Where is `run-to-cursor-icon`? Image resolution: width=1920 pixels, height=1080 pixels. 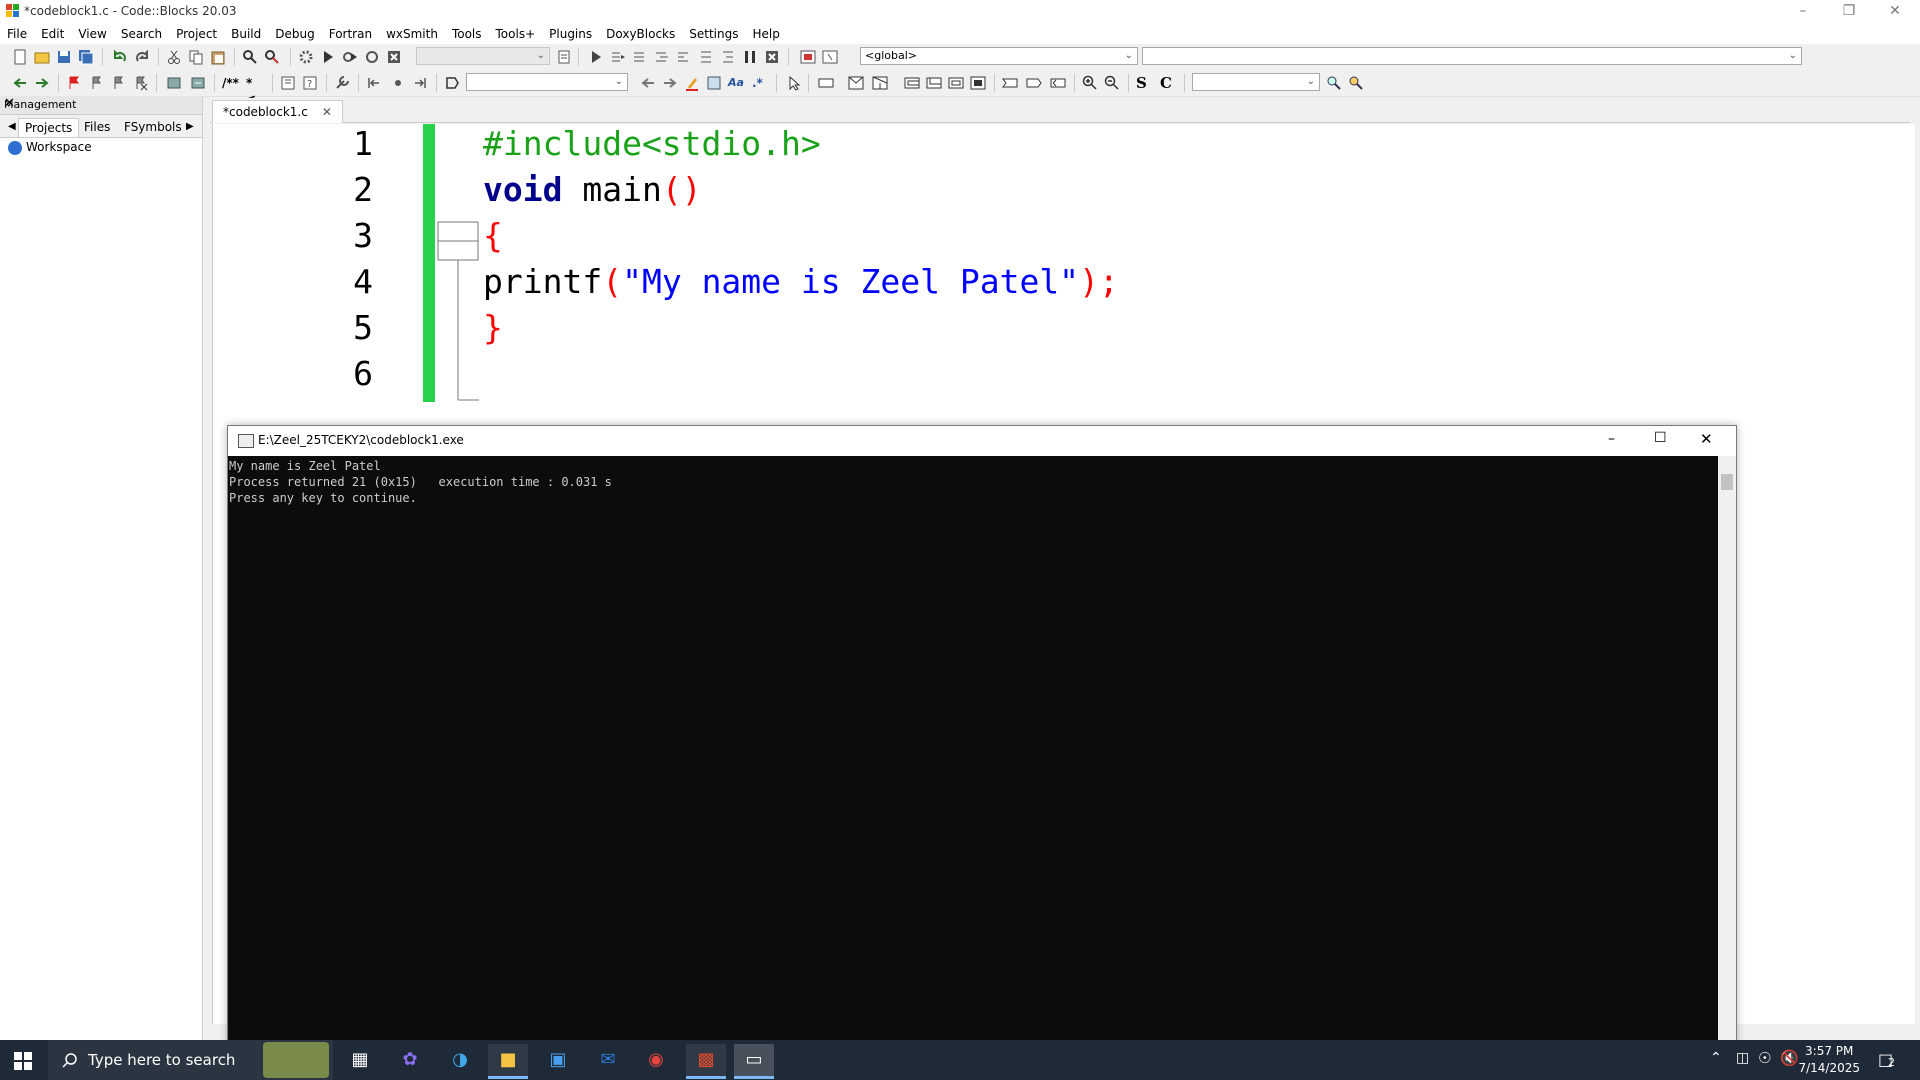
run-to-cursor-icon is located at coordinates (618, 57).